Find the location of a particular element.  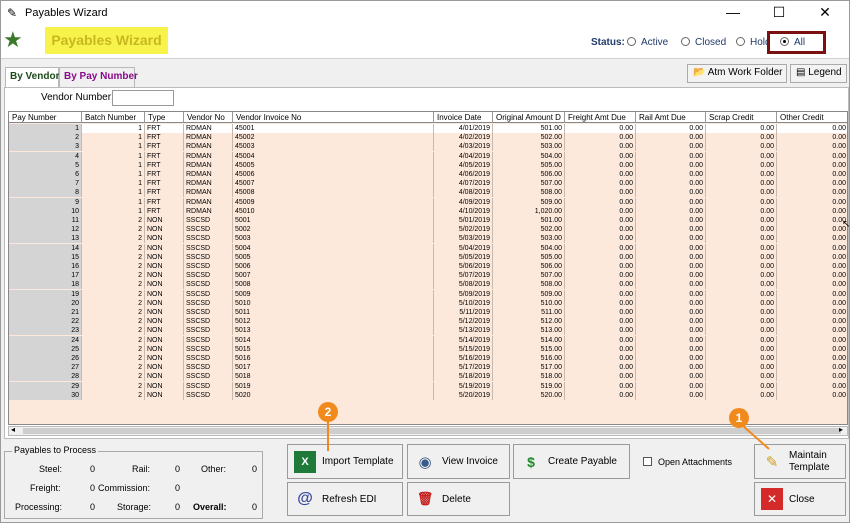

column-header: Scrap Credit is located at coordinates (741, 117).